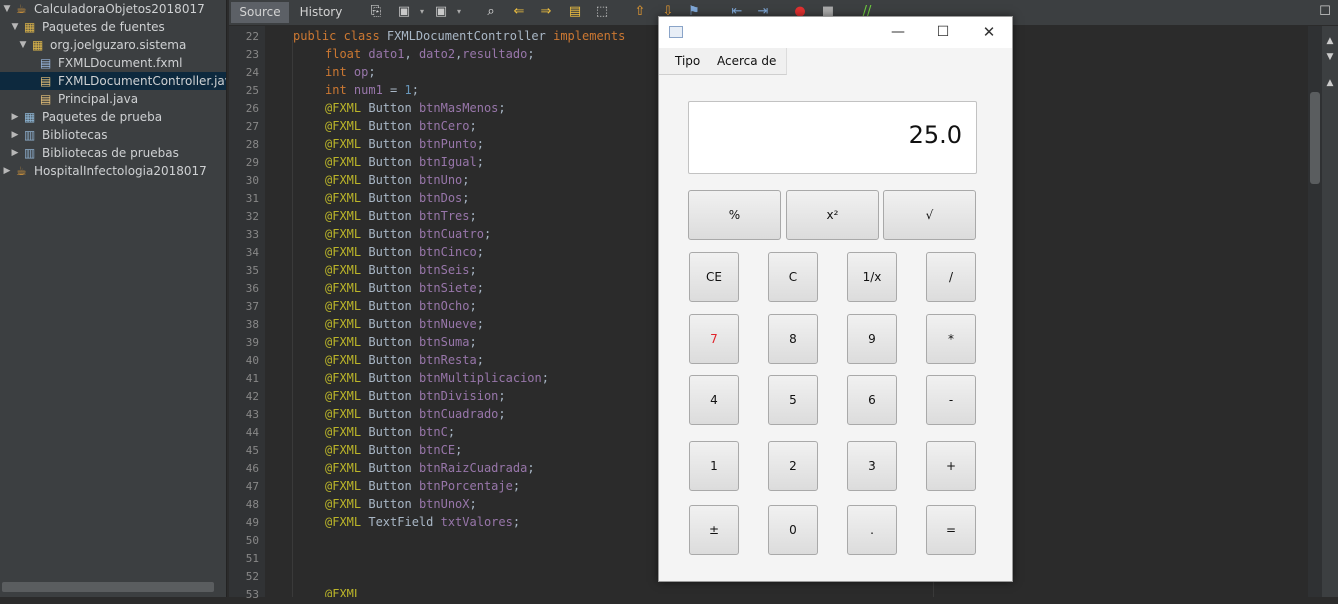 This screenshot has height=604, width=1338. Describe the element at coordinates (835, 32) in the screenshot. I see `calculator-titlebar: — ☐ ✕` at that location.